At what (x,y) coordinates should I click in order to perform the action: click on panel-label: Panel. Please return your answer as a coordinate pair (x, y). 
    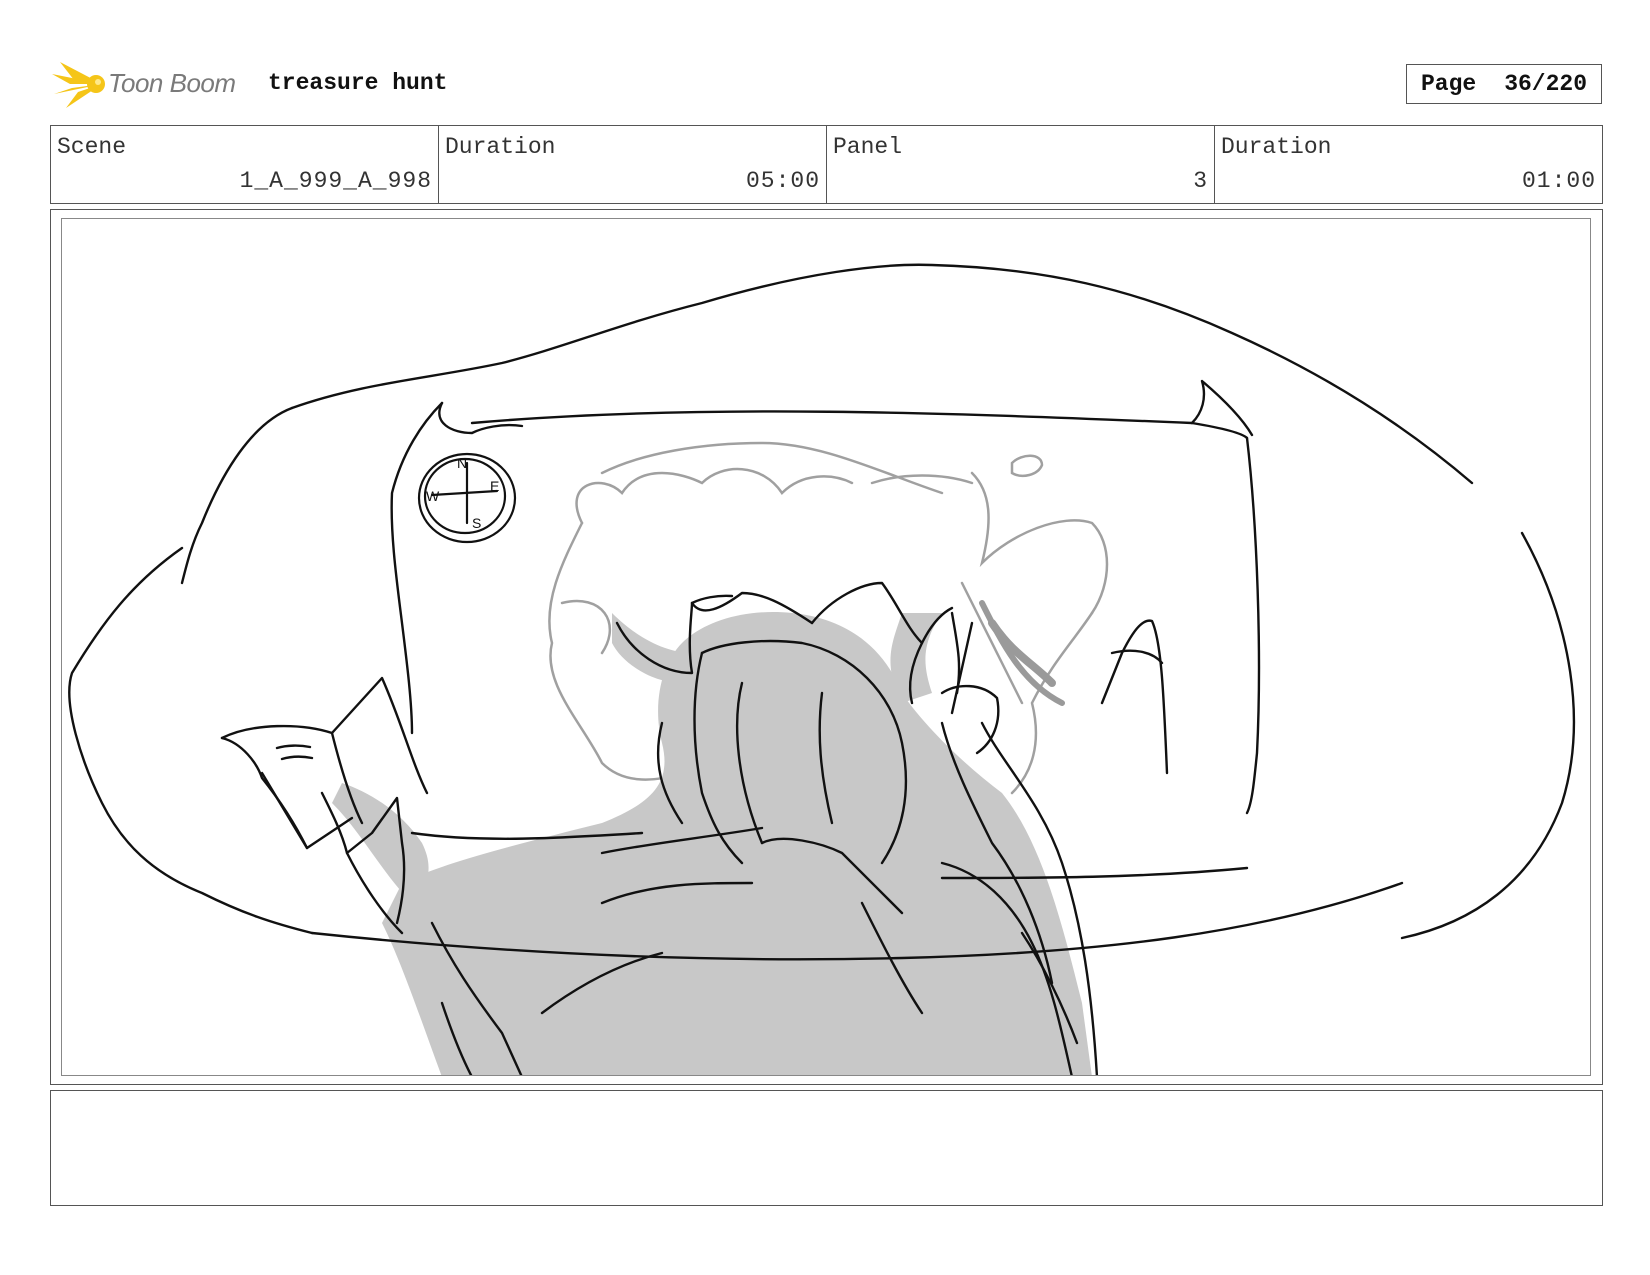
    Looking at the image, I should click on (868, 147).